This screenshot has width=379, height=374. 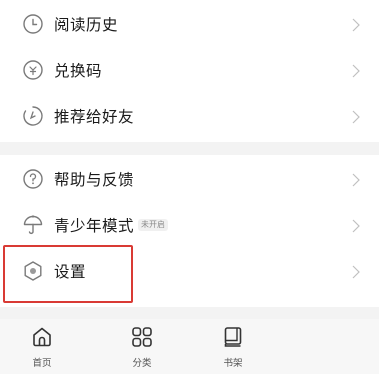 I want to click on tab-categories: 分类, so click(x=142, y=349).